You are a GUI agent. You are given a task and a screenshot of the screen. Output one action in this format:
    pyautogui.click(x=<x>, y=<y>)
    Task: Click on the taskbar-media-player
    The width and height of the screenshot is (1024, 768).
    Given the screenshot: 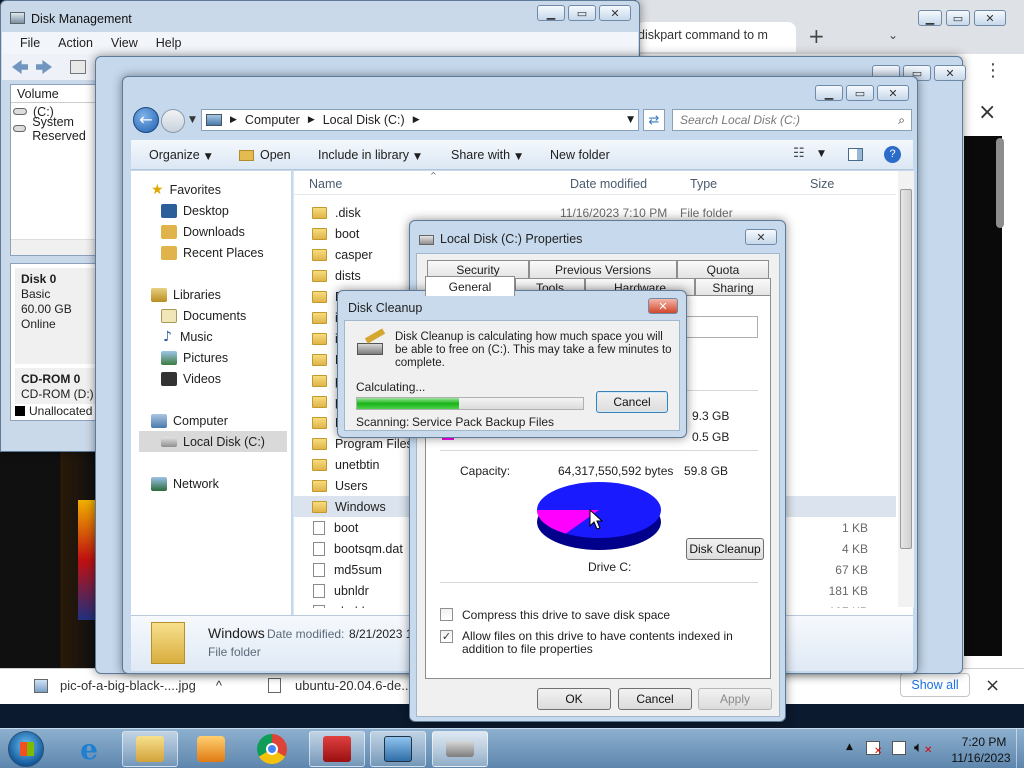 What is the action you would take?
    pyautogui.click(x=211, y=749)
    